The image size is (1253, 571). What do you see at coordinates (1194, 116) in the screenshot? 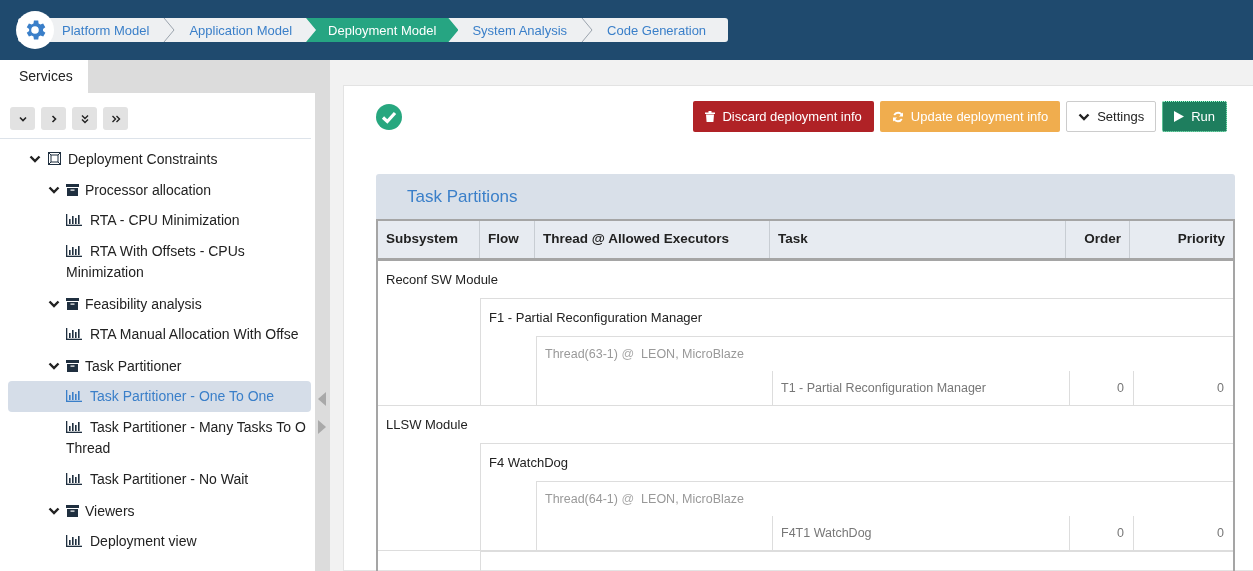
I see `toolbar-button: Run` at bounding box center [1194, 116].